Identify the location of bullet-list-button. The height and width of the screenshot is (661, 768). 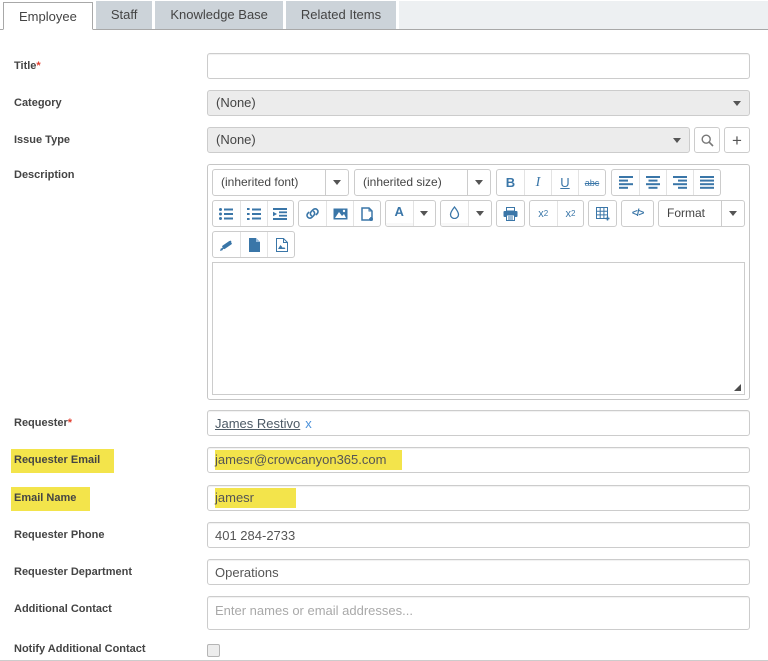
(226, 213).